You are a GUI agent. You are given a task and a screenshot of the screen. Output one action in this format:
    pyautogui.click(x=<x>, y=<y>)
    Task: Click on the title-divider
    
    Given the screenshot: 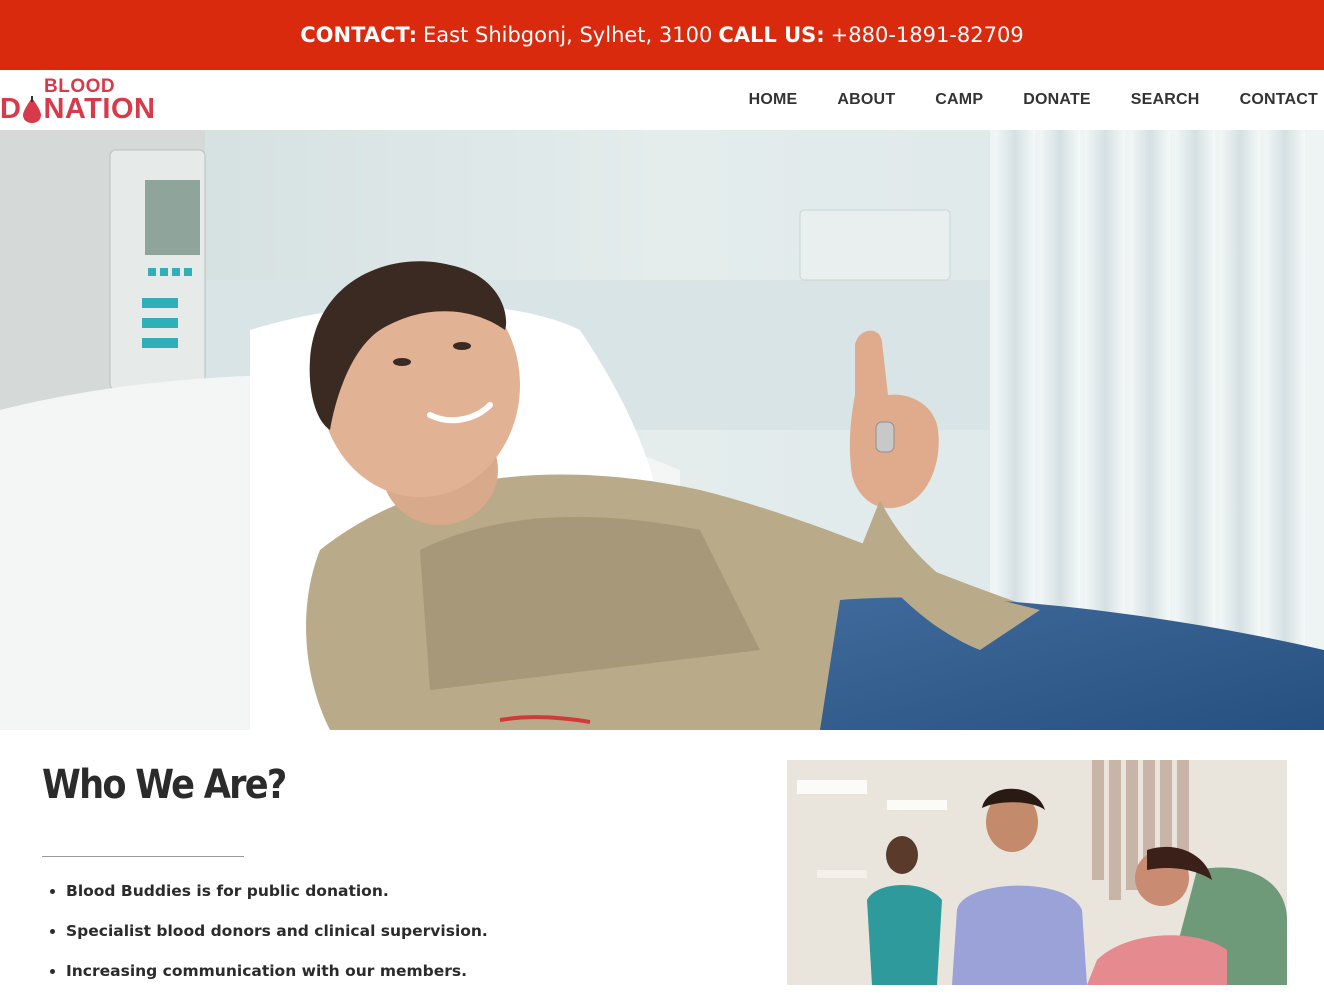 What is the action you would take?
    pyautogui.click(x=143, y=856)
    